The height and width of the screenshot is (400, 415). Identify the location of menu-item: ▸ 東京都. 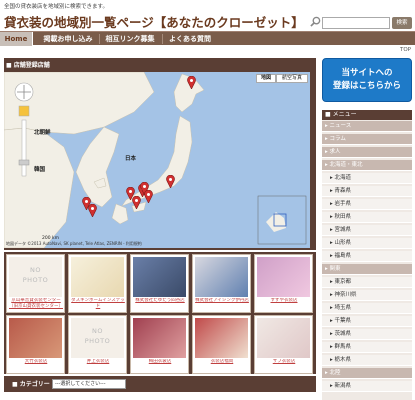
(367, 282).